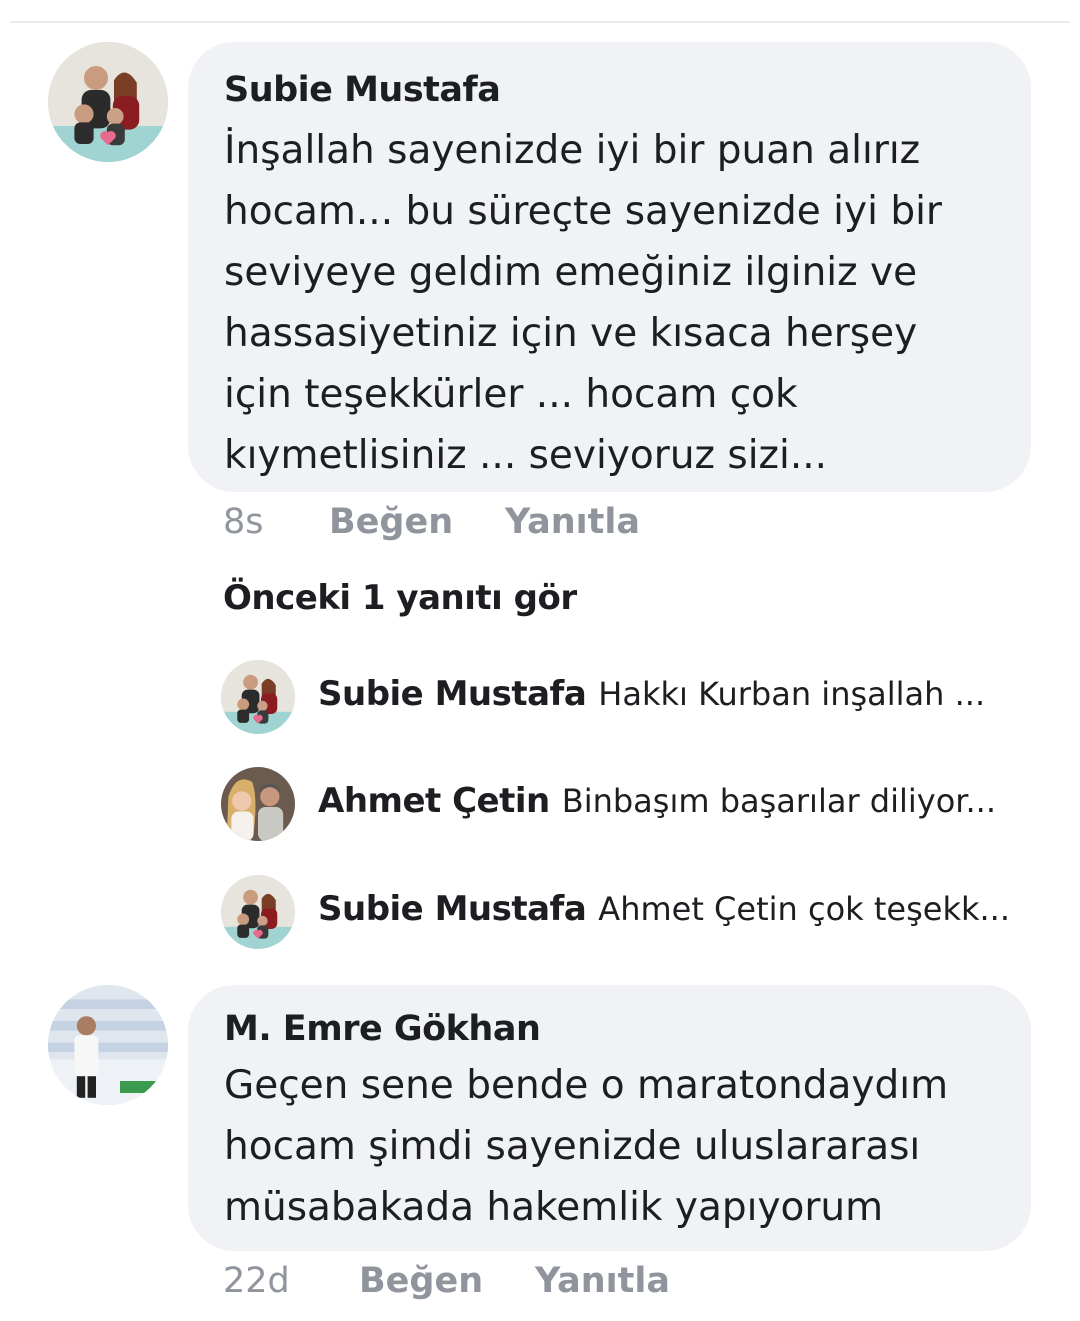 The width and height of the screenshot is (1080, 1321). What do you see at coordinates (571, 333) in the screenshot?
I see `comment-text-line: hassasiyetiniz için ve kısaca herşey` at bounding box center [571, 333].